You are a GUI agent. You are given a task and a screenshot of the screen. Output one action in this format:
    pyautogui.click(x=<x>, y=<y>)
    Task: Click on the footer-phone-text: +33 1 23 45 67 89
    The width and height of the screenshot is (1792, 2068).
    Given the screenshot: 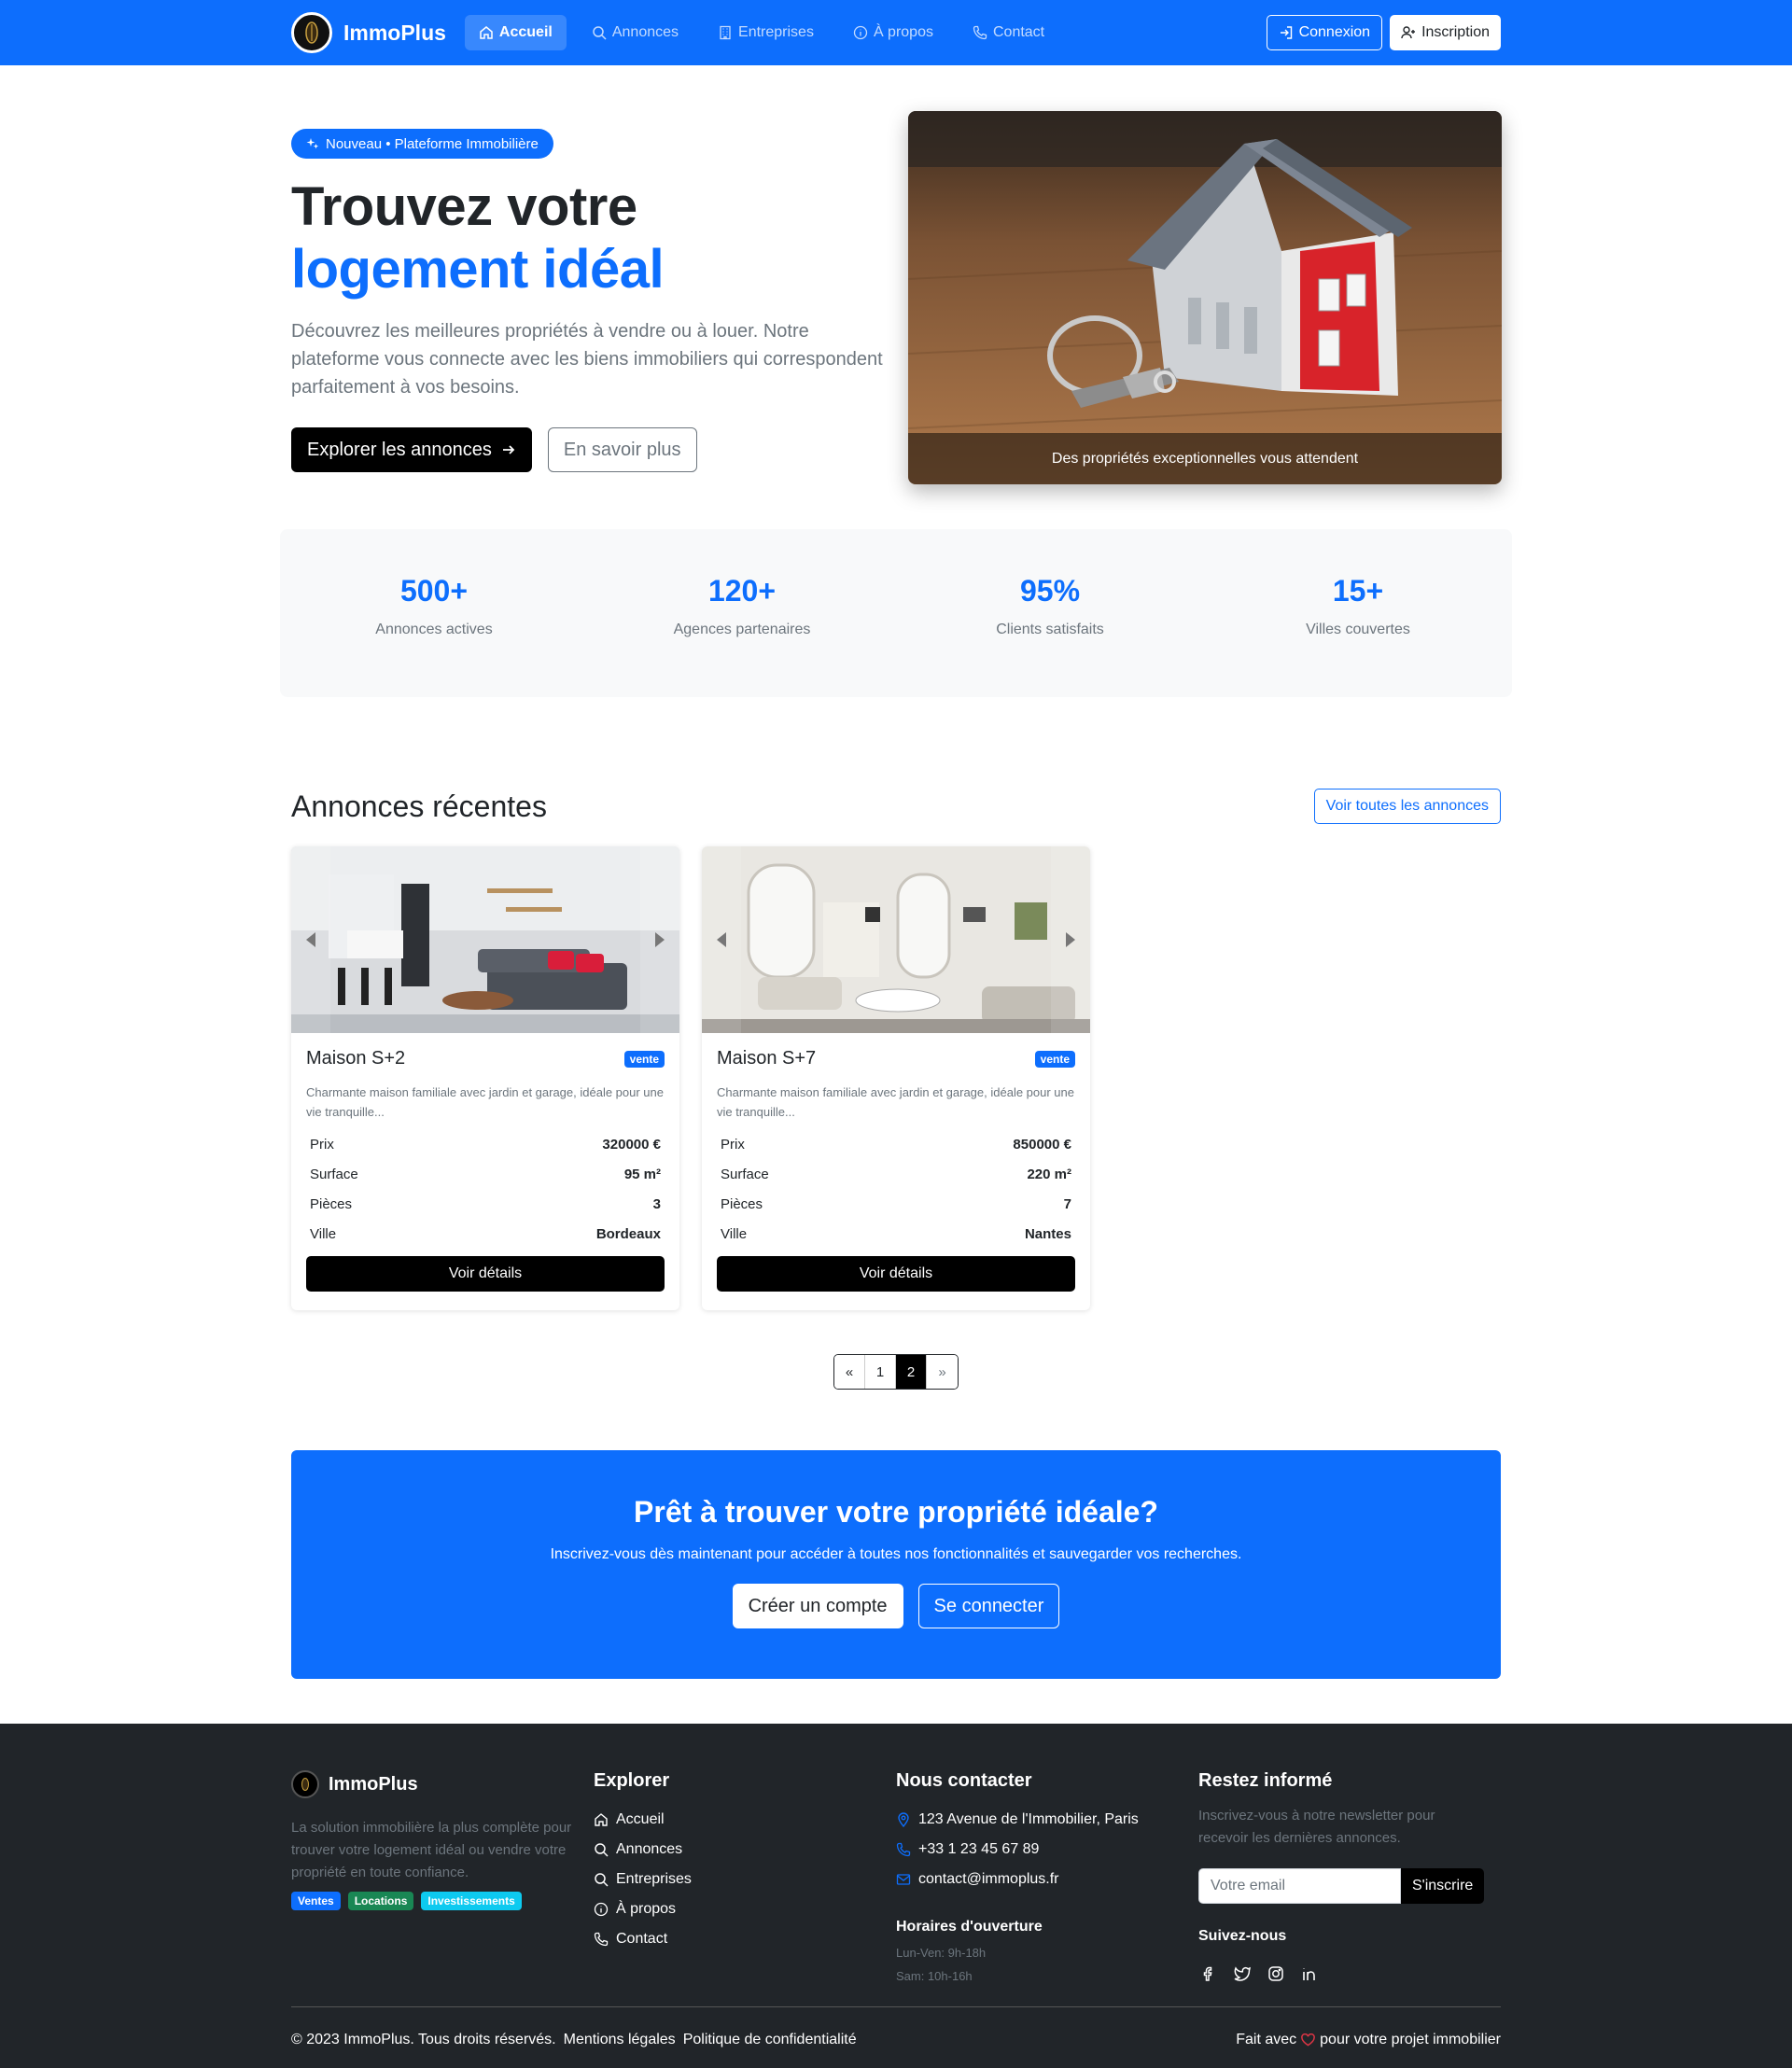 What is the action you would take?
    pyautogui.click(x=979, y=1849)
    